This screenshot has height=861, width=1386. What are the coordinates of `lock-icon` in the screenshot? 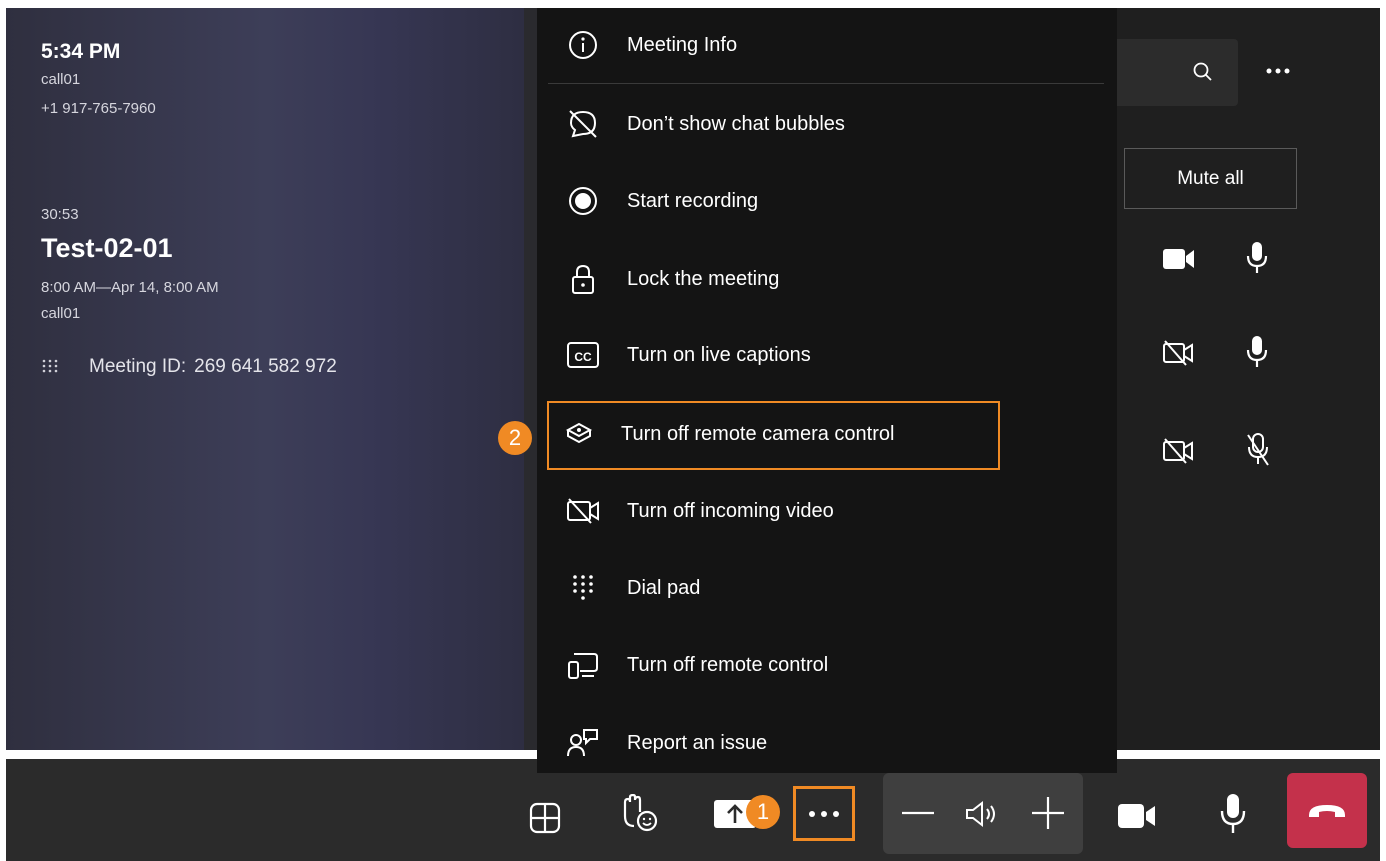 It's located at (583, 279).